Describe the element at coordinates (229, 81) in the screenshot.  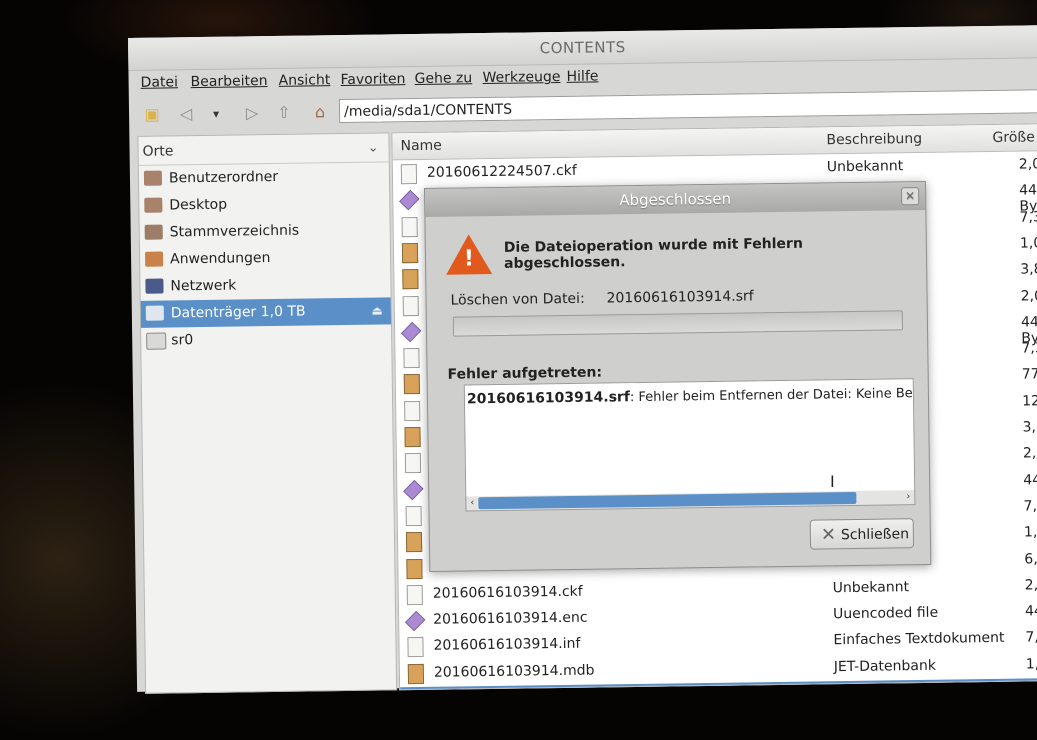
I see `menu-bearbeiten: Bearbeiten` at that location.